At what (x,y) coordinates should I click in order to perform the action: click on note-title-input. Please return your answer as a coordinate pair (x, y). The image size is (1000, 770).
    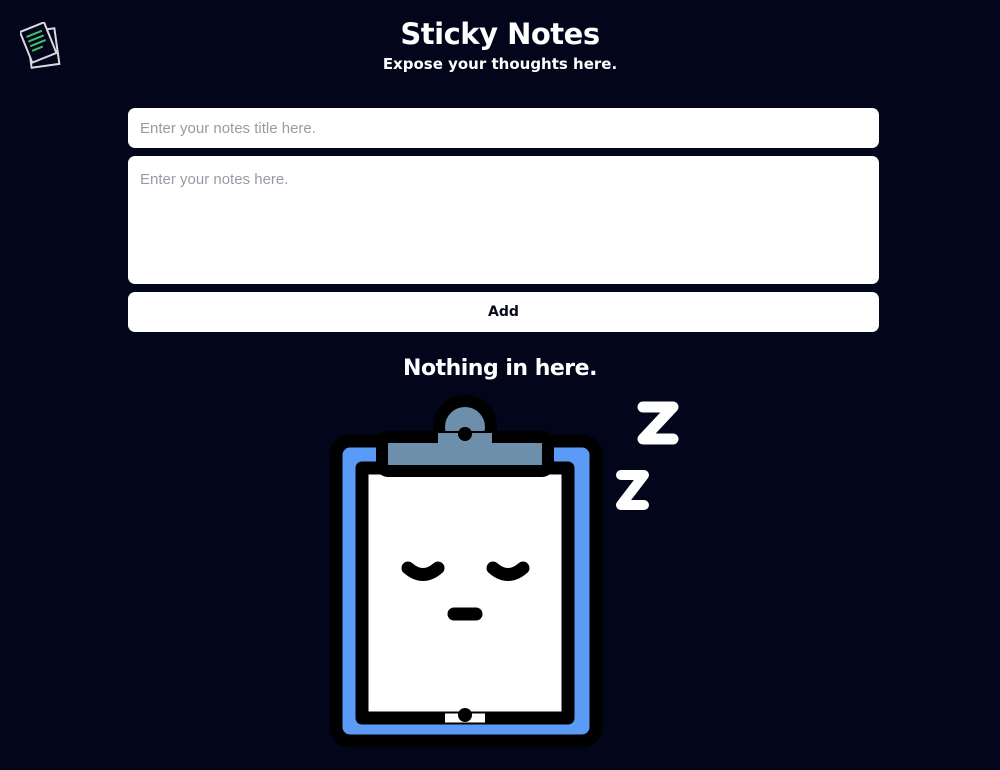
    Looking at the image, I should click on (503, 128).